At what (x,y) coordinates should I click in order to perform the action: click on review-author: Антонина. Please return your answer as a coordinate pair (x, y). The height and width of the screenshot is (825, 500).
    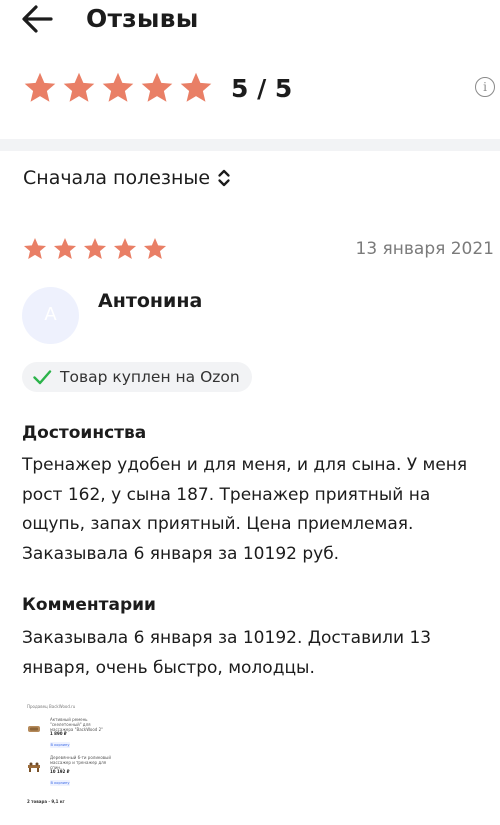
    Looking at the image, I should click on (150, 301).